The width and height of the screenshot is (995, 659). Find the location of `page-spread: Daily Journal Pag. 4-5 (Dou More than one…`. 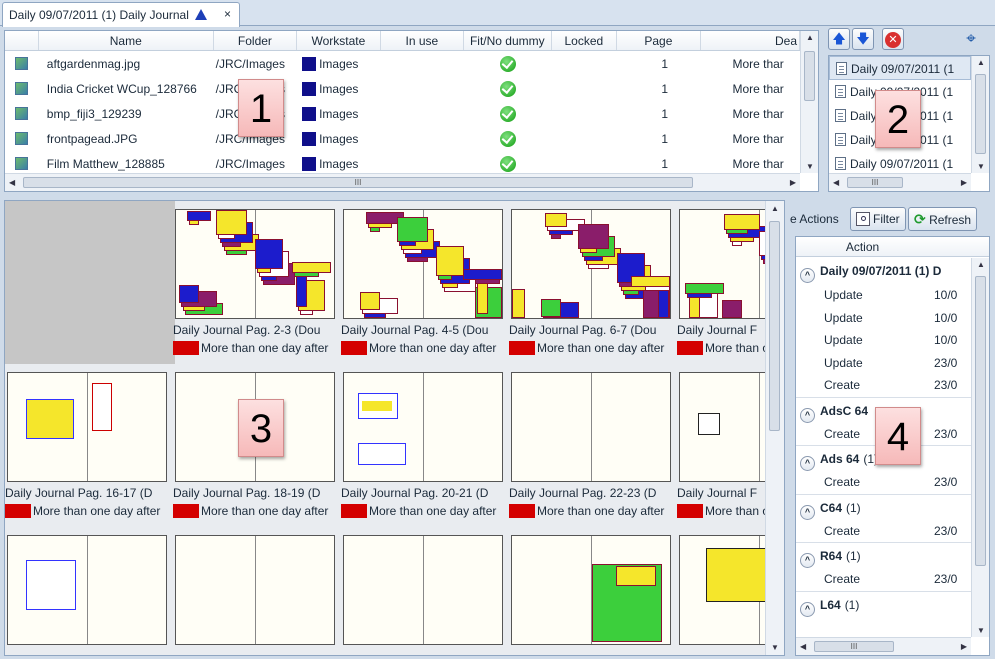

page-spread: Daily Journal Pag. 4-5 (Dou More than one… is located at coordinates (425, 285).